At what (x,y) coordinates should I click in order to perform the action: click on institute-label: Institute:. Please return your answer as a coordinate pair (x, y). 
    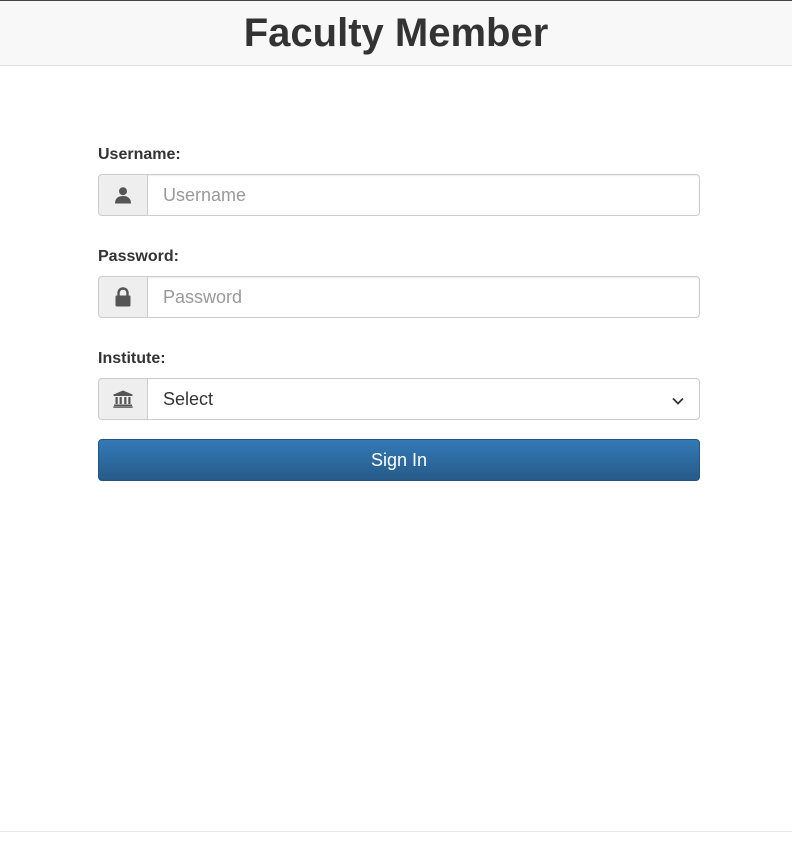
    Looking at the image, I should click on (132, 358).